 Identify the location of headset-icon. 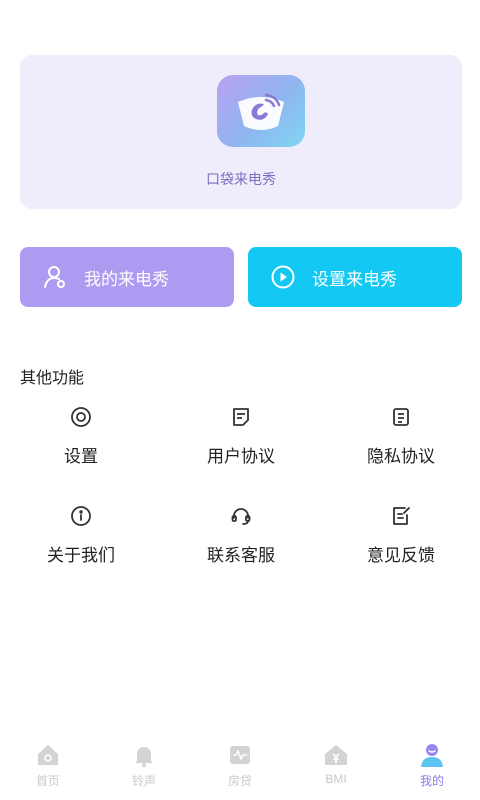
(241, 516).